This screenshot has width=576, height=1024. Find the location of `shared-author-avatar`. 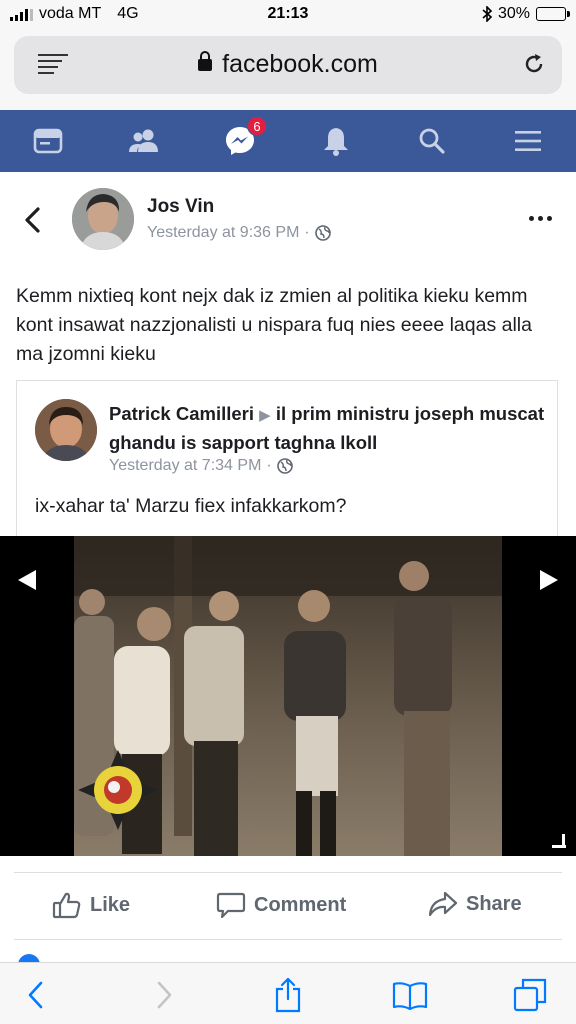

shared-author-avatar is located at coordinates (66, 430).